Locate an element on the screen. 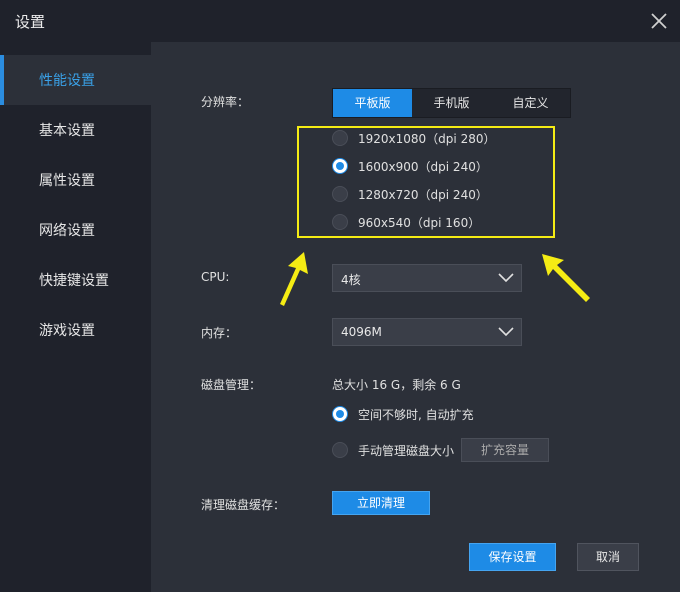  cancel-button: 取消 is located at coordinates (608, 557).